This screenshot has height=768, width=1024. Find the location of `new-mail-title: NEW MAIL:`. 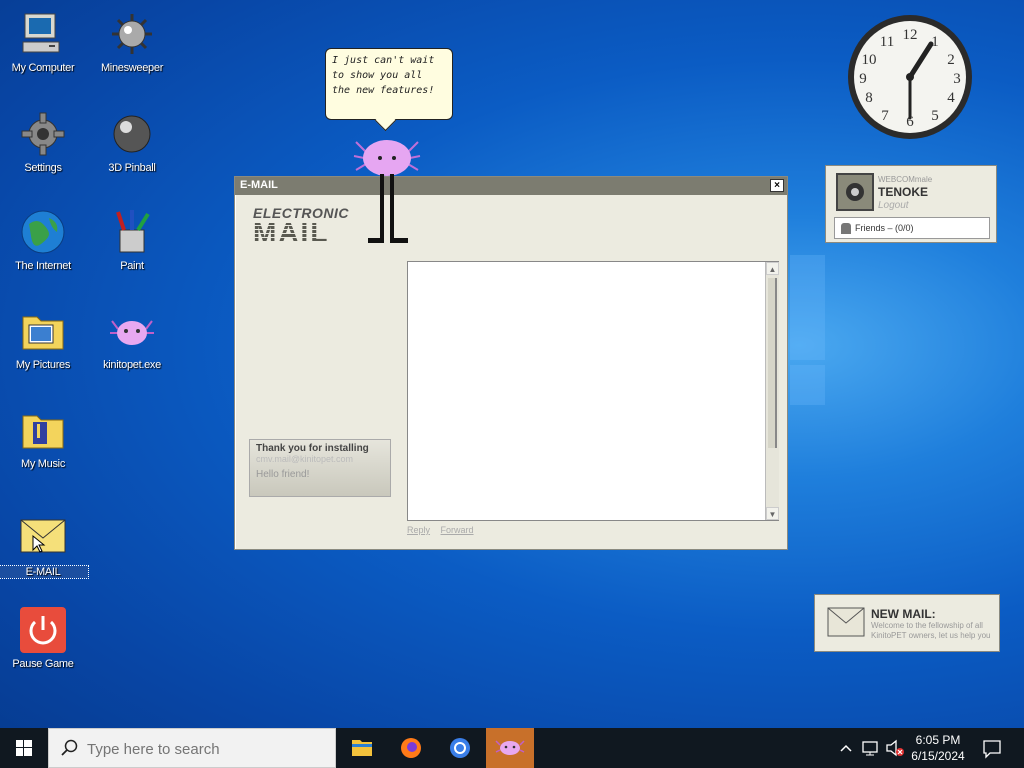

new-mail-title: NEW MAIL: is located at coordinates (903, 614).